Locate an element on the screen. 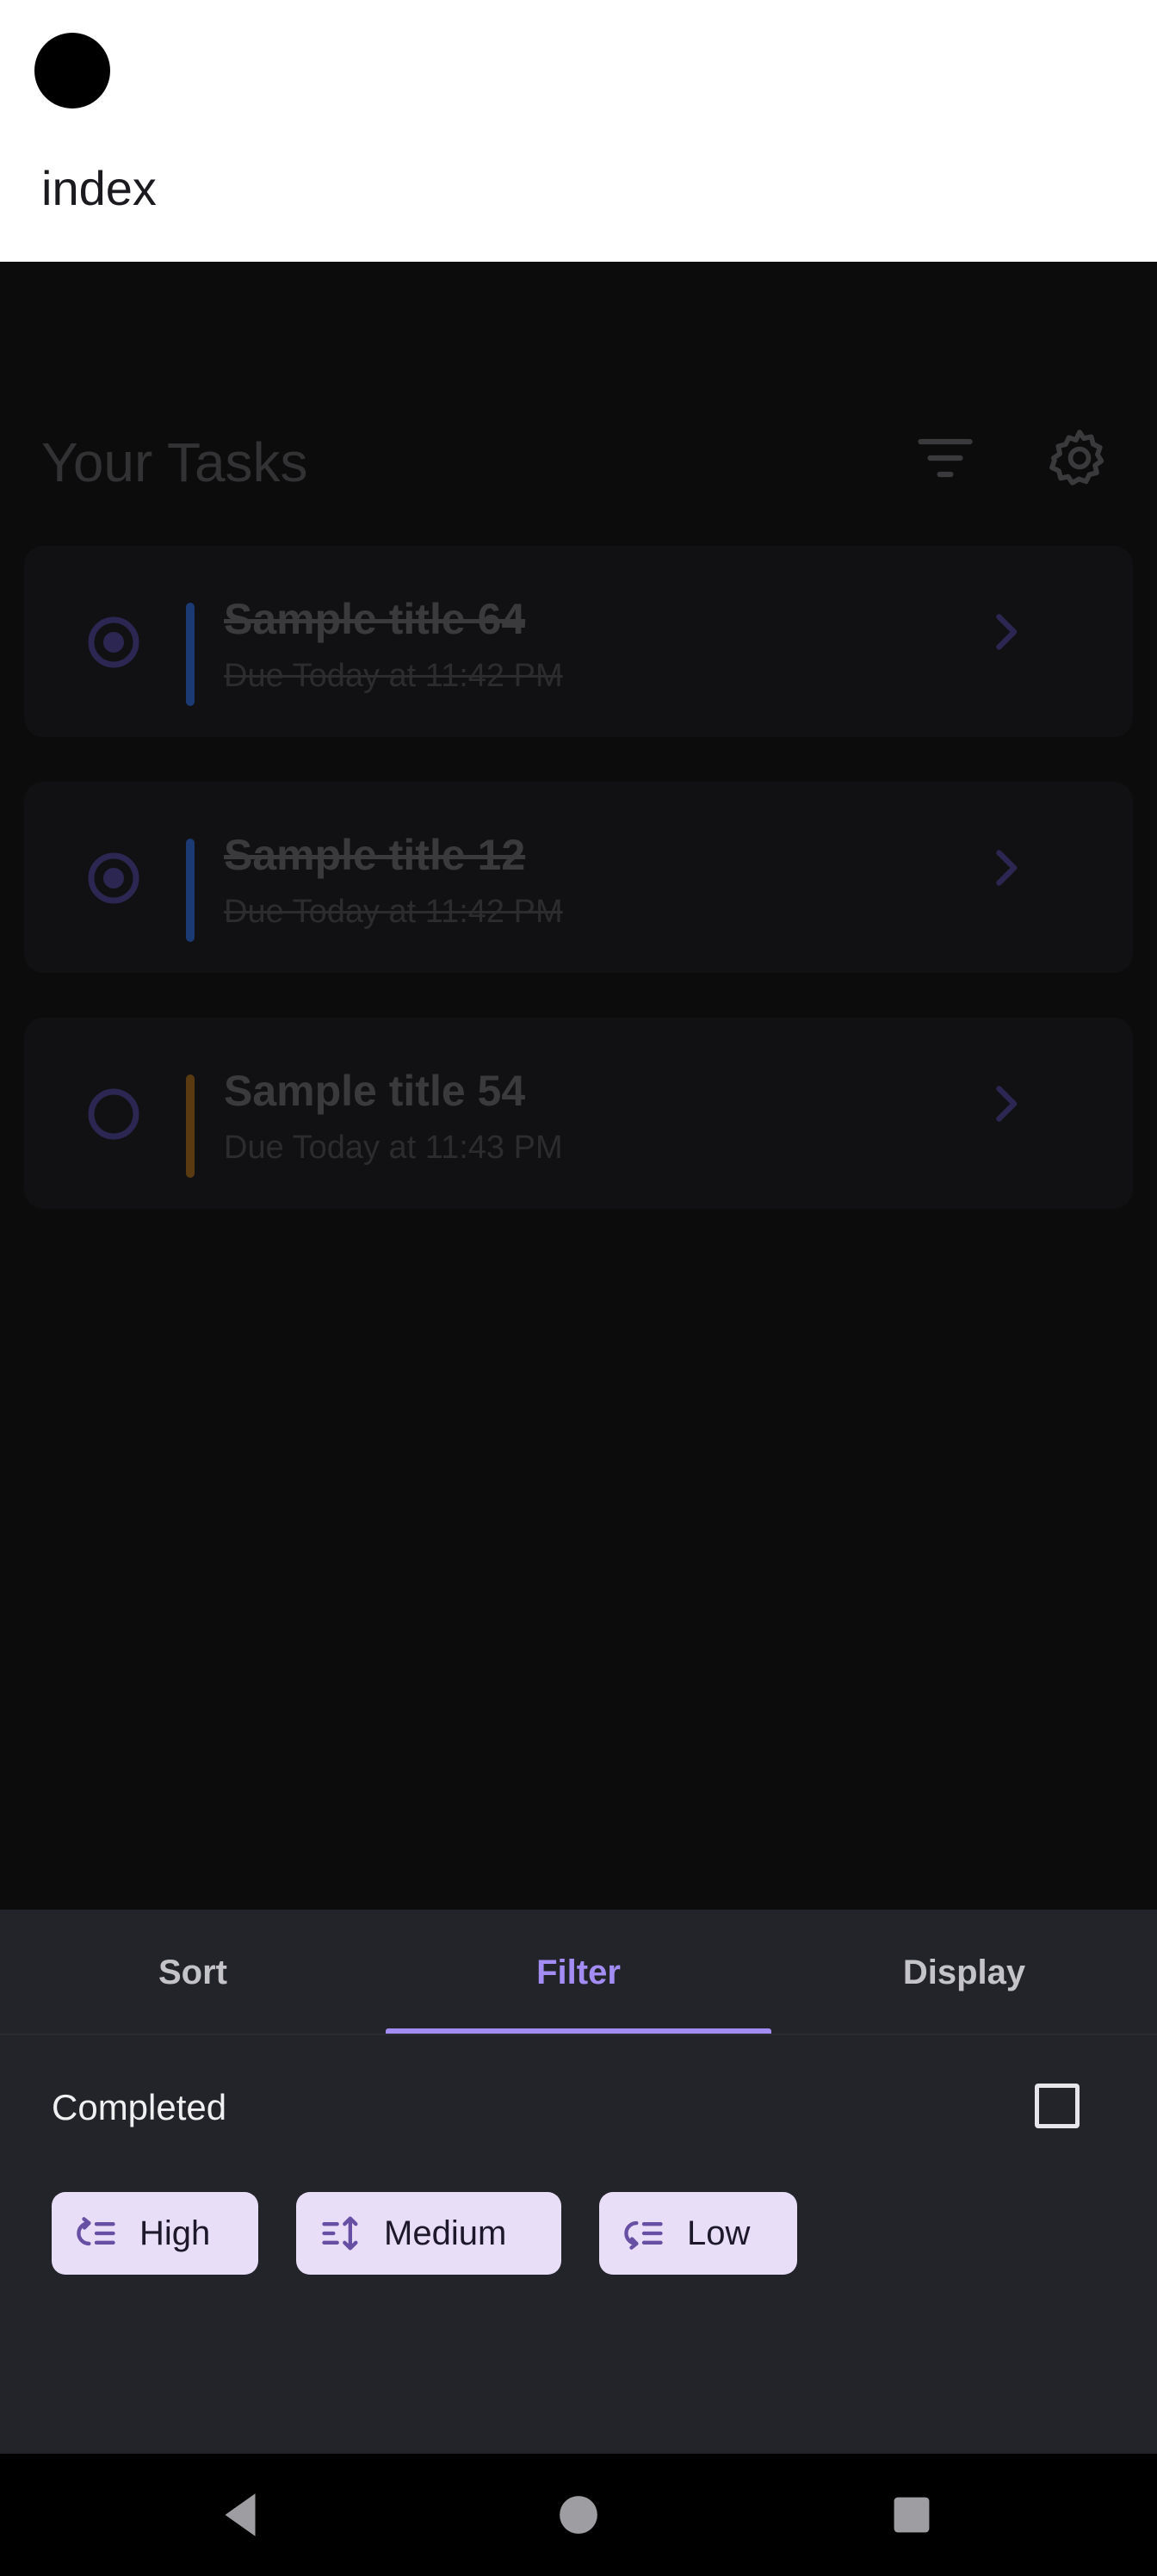  task-card: Sample title 64 Due Today at 11:42 PM is located at coordinates (579, 641).